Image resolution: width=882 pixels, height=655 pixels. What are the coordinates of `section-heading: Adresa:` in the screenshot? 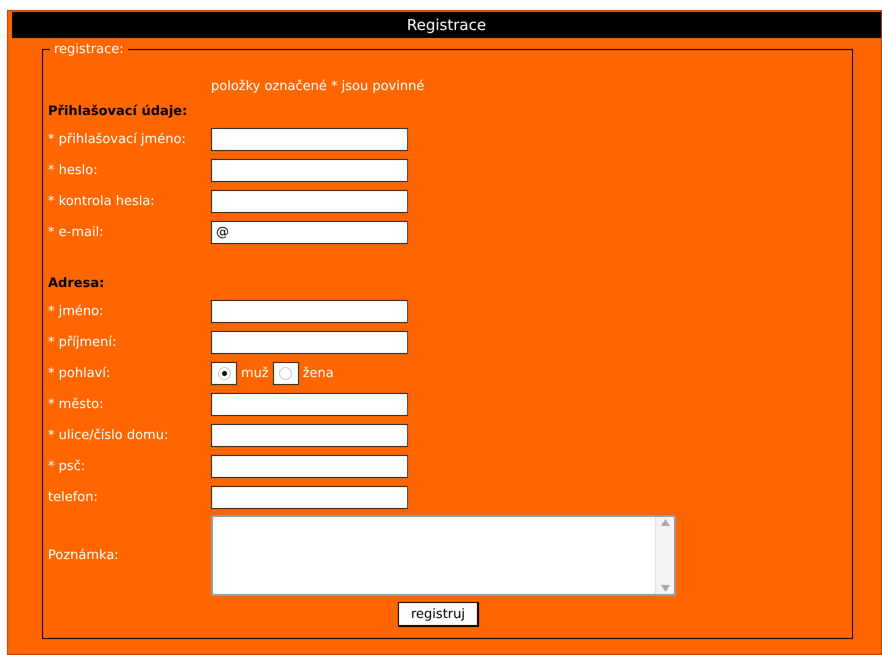 It's located at (77, 284).